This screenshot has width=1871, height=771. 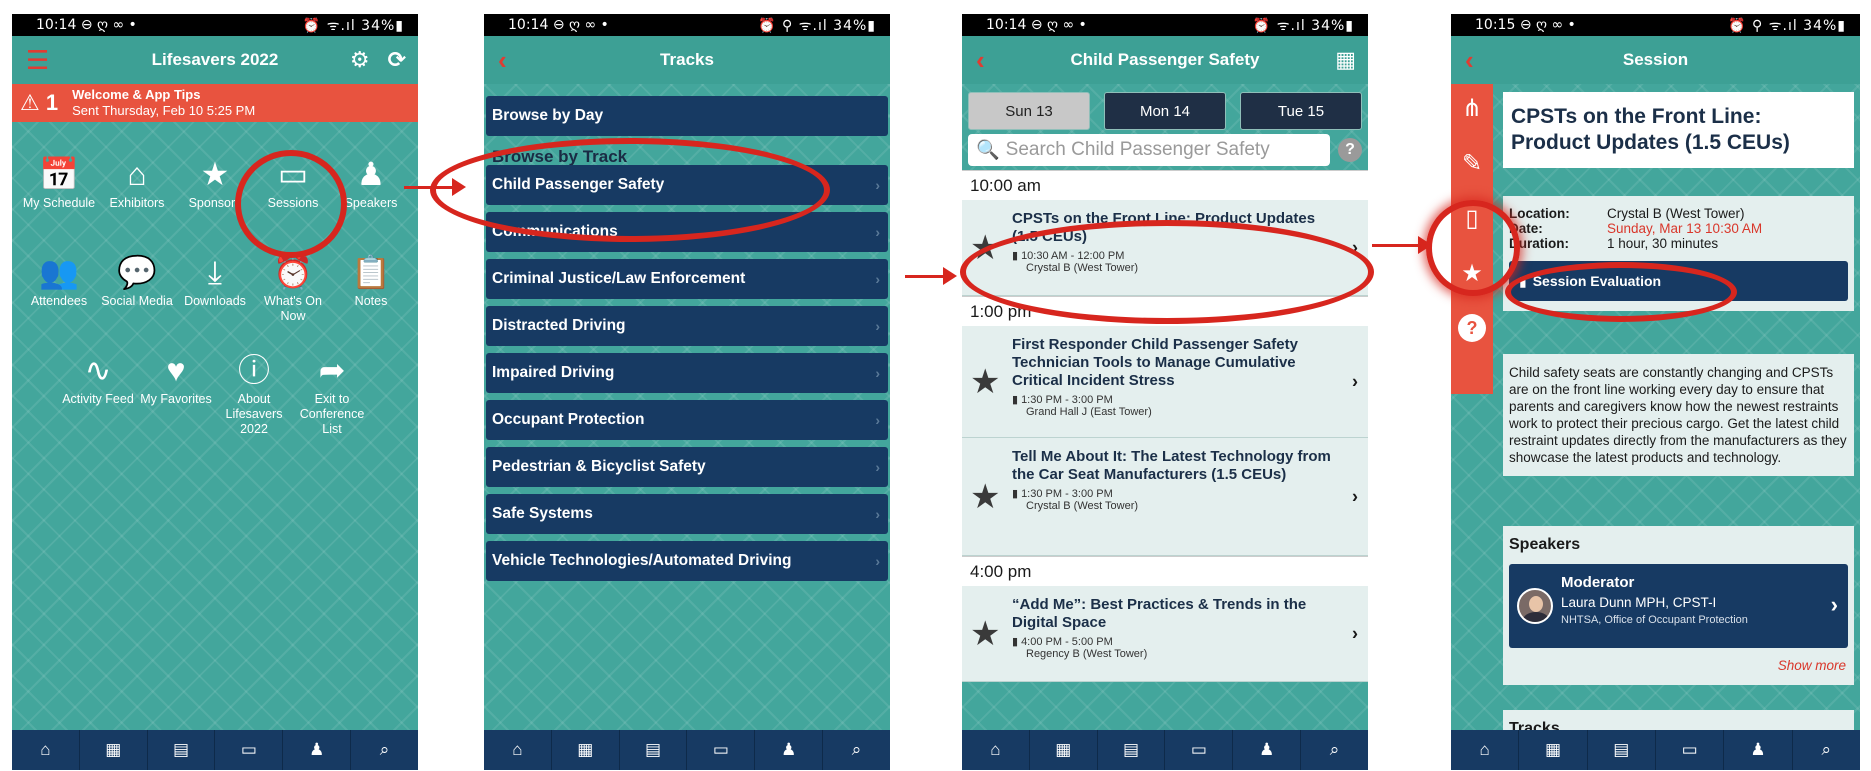 What do you see at coordinates (687, 514) in the screenshot?
I see `track-item: Safe Systems ›` at bounding box center [687, 514].